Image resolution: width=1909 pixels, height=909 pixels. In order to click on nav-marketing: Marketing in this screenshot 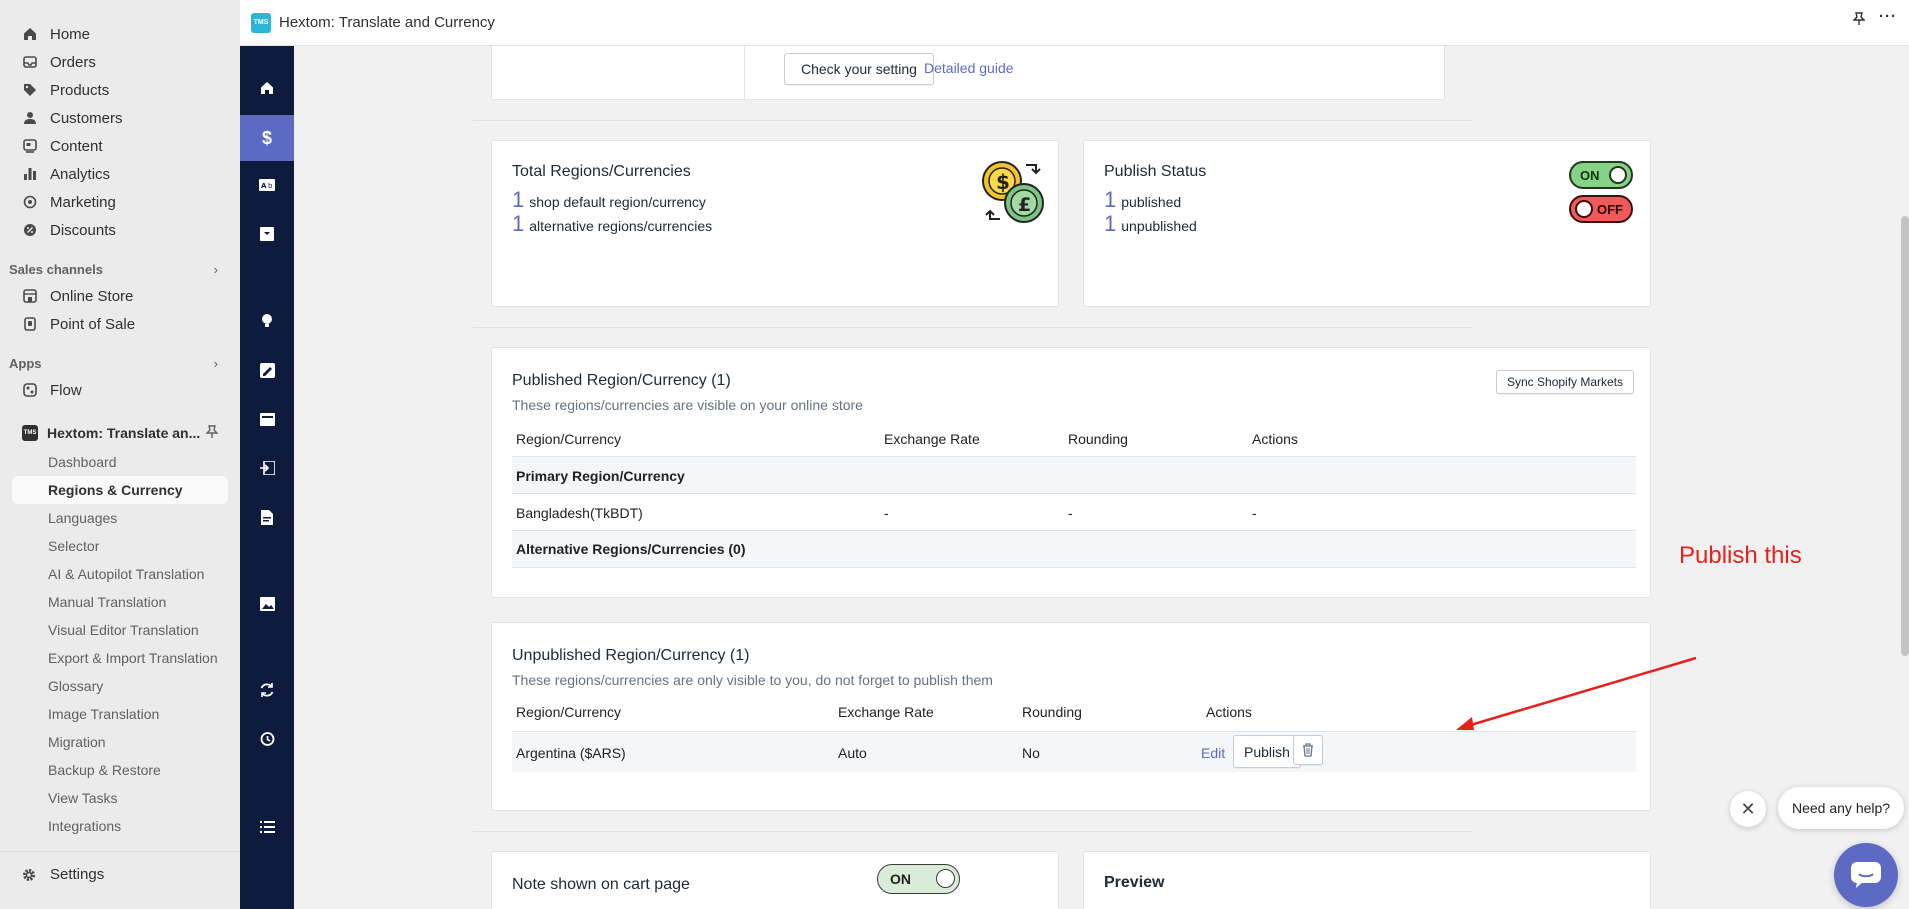, I will do `click(120, 202)`.